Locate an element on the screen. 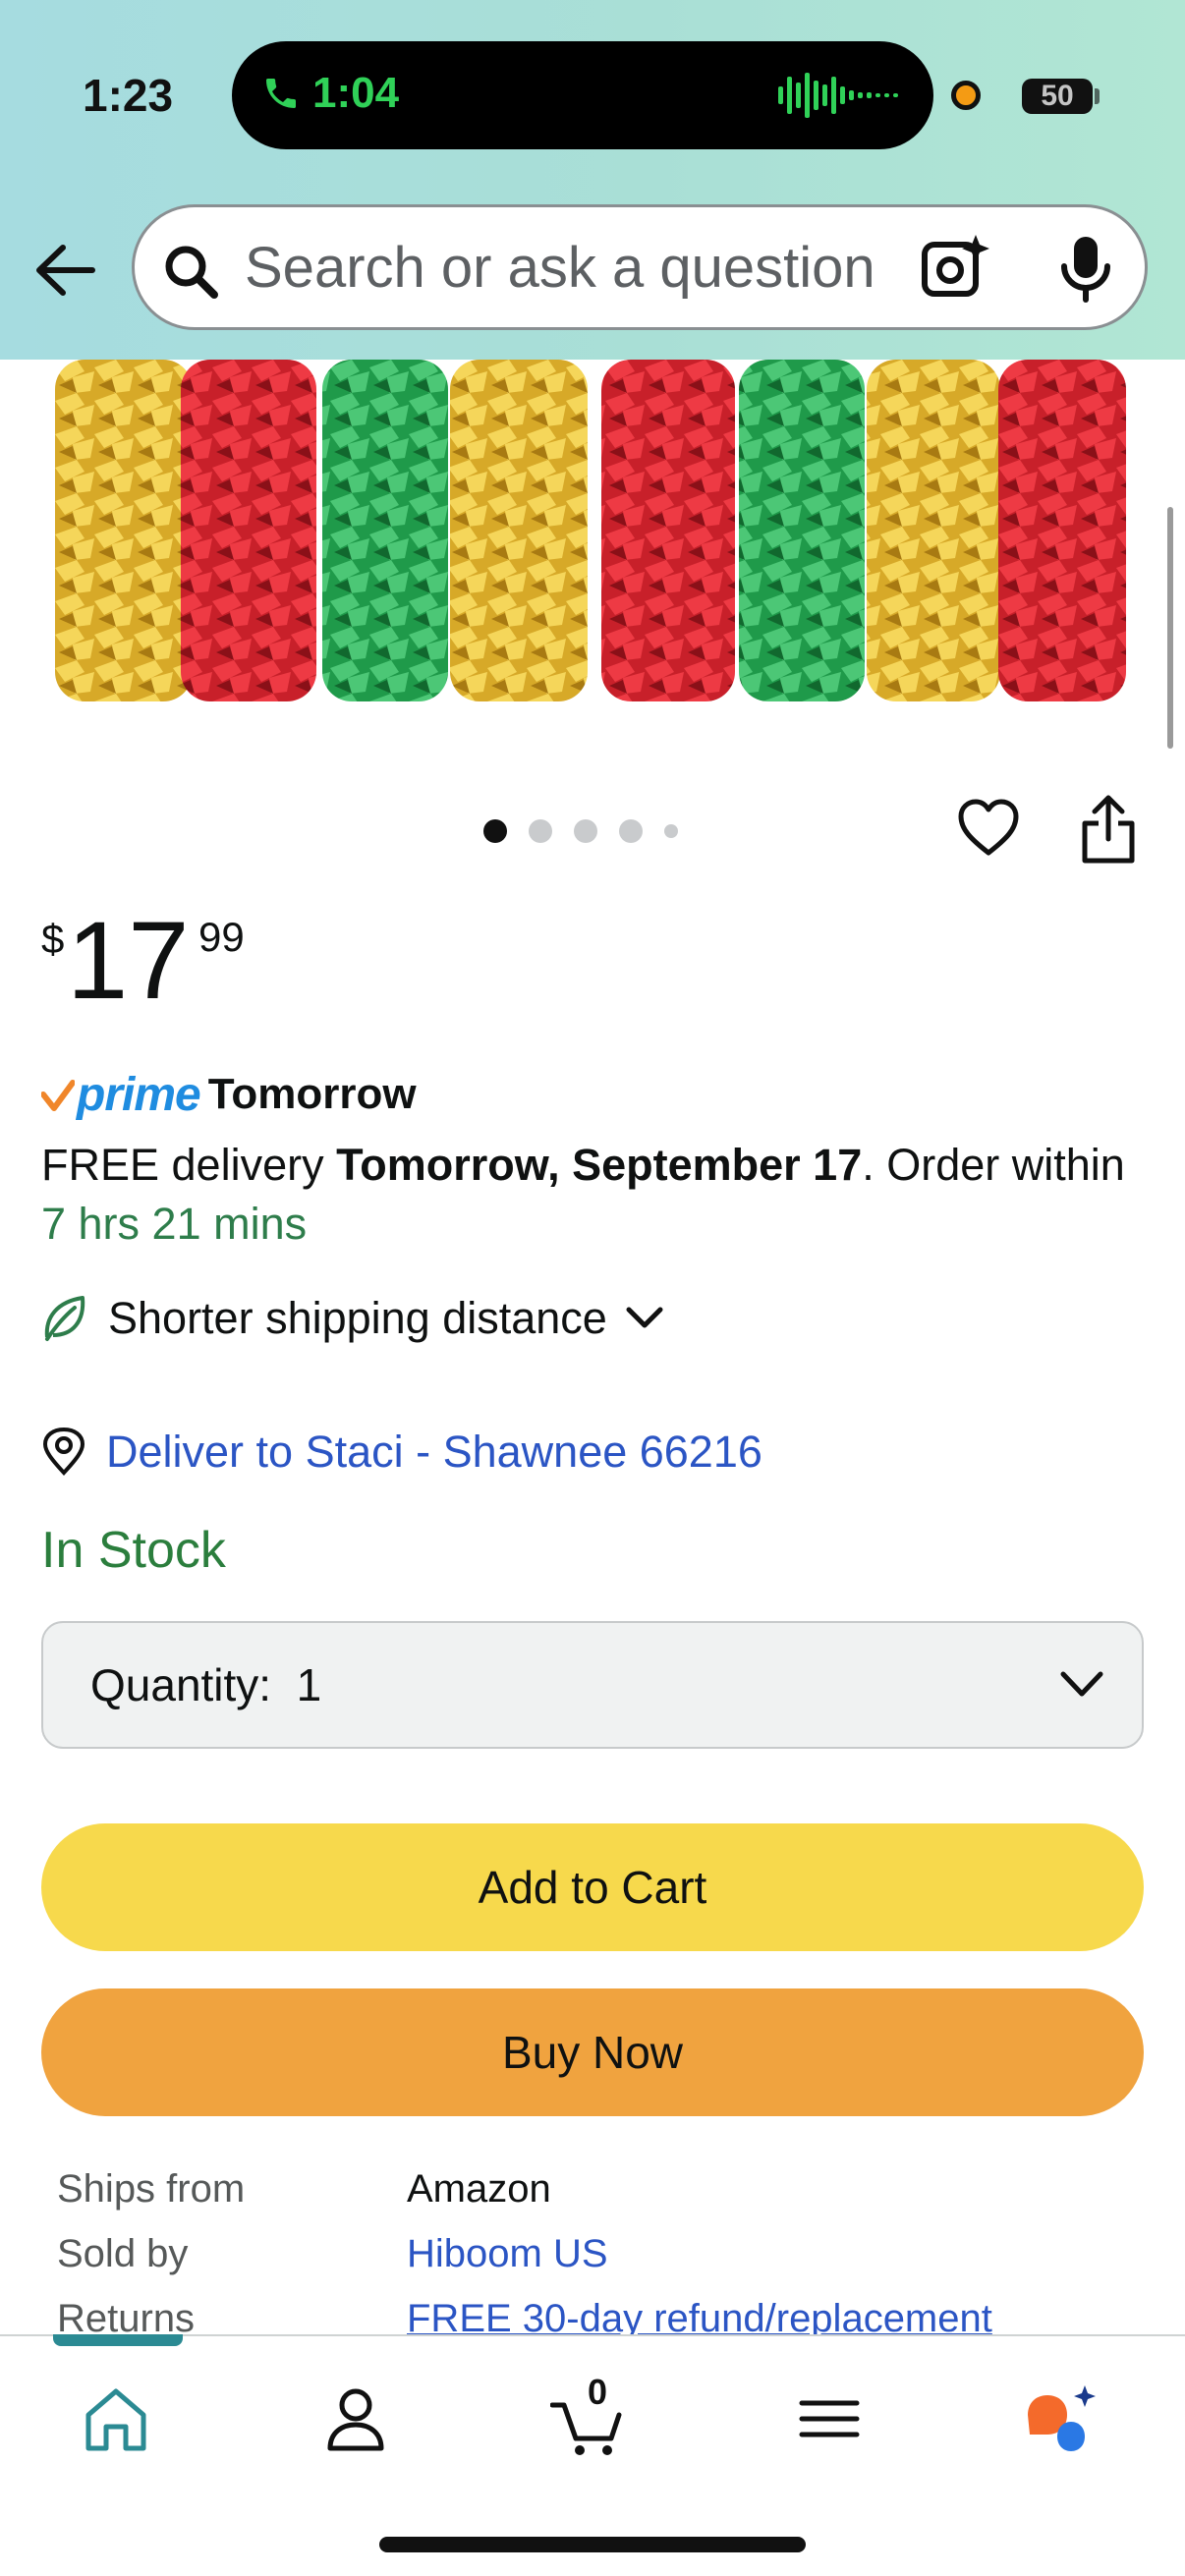 This screenshot has width=1185, height=2576. camera-lens-icon is located at coordinates (955, 266).